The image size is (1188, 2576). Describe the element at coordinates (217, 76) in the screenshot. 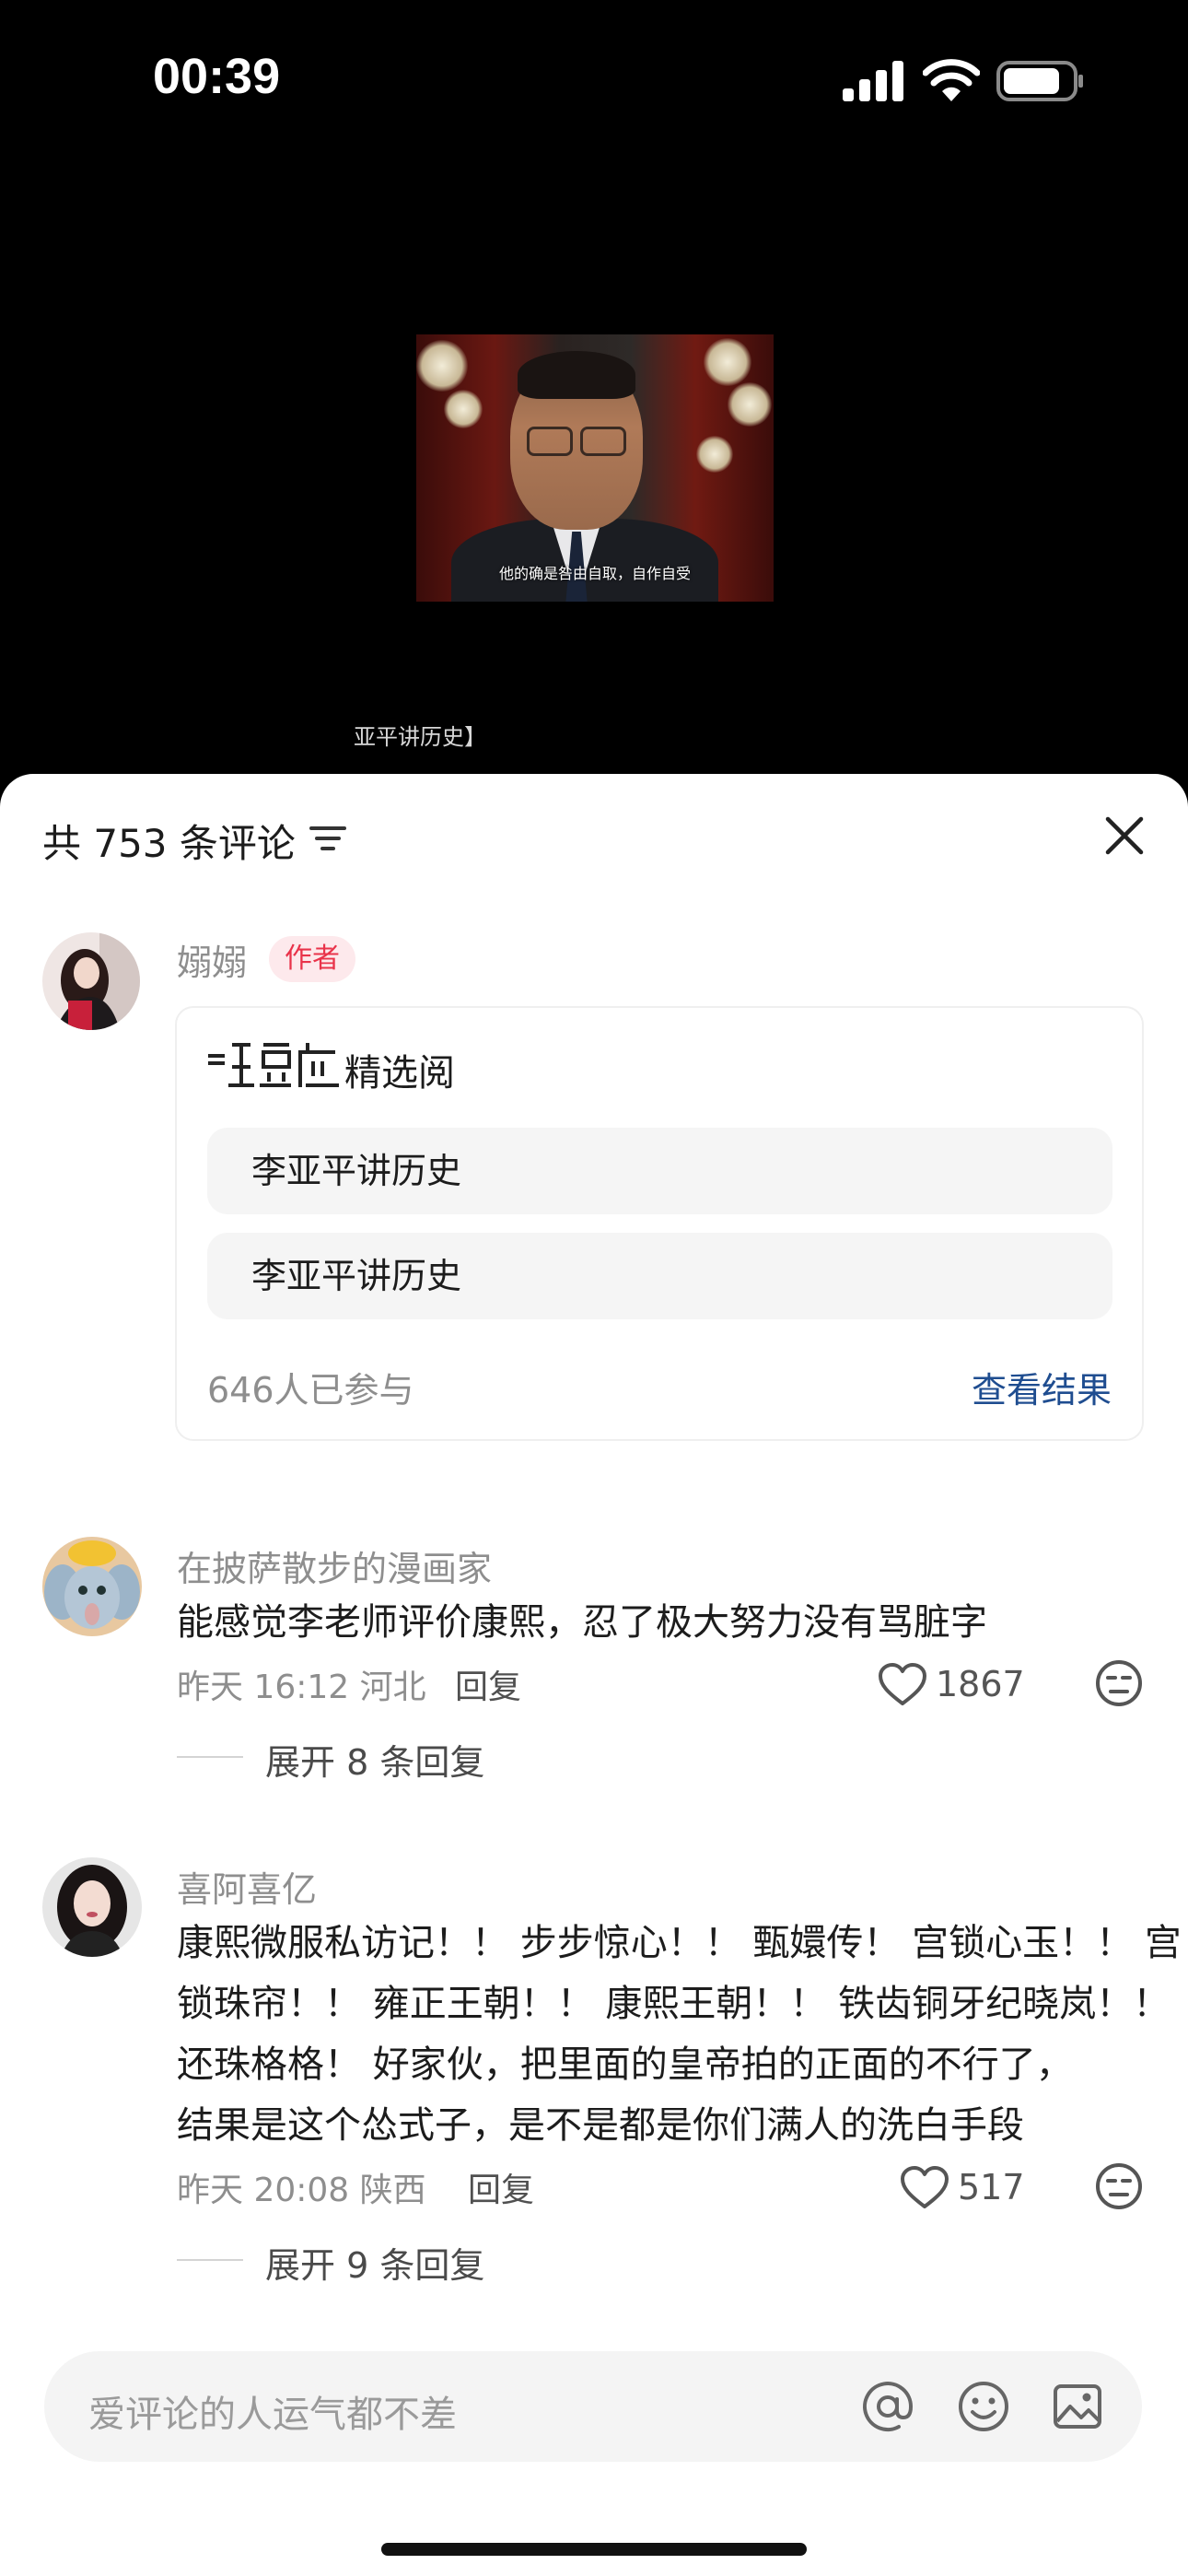

I see `status-time: 00:39` at that location.